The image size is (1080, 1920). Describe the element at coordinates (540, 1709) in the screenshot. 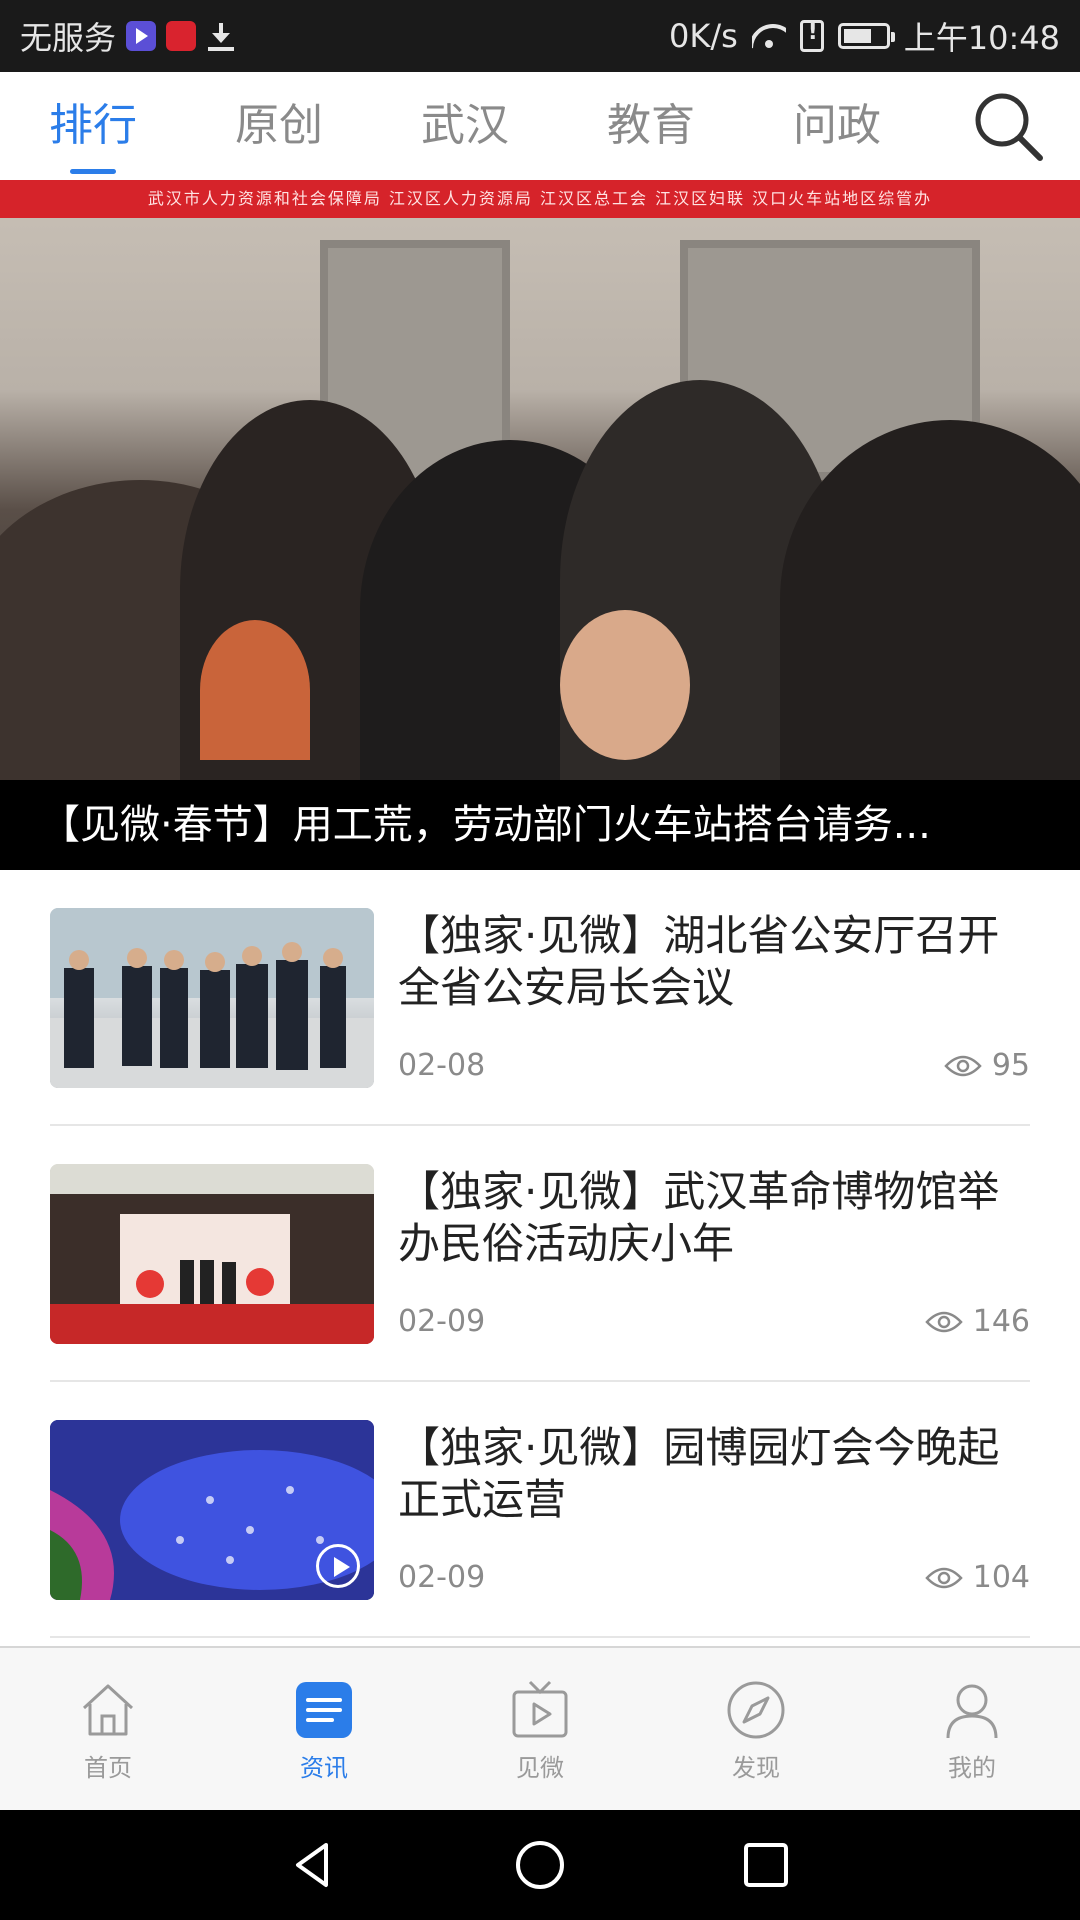

I see `video-tv-icon` at that location.